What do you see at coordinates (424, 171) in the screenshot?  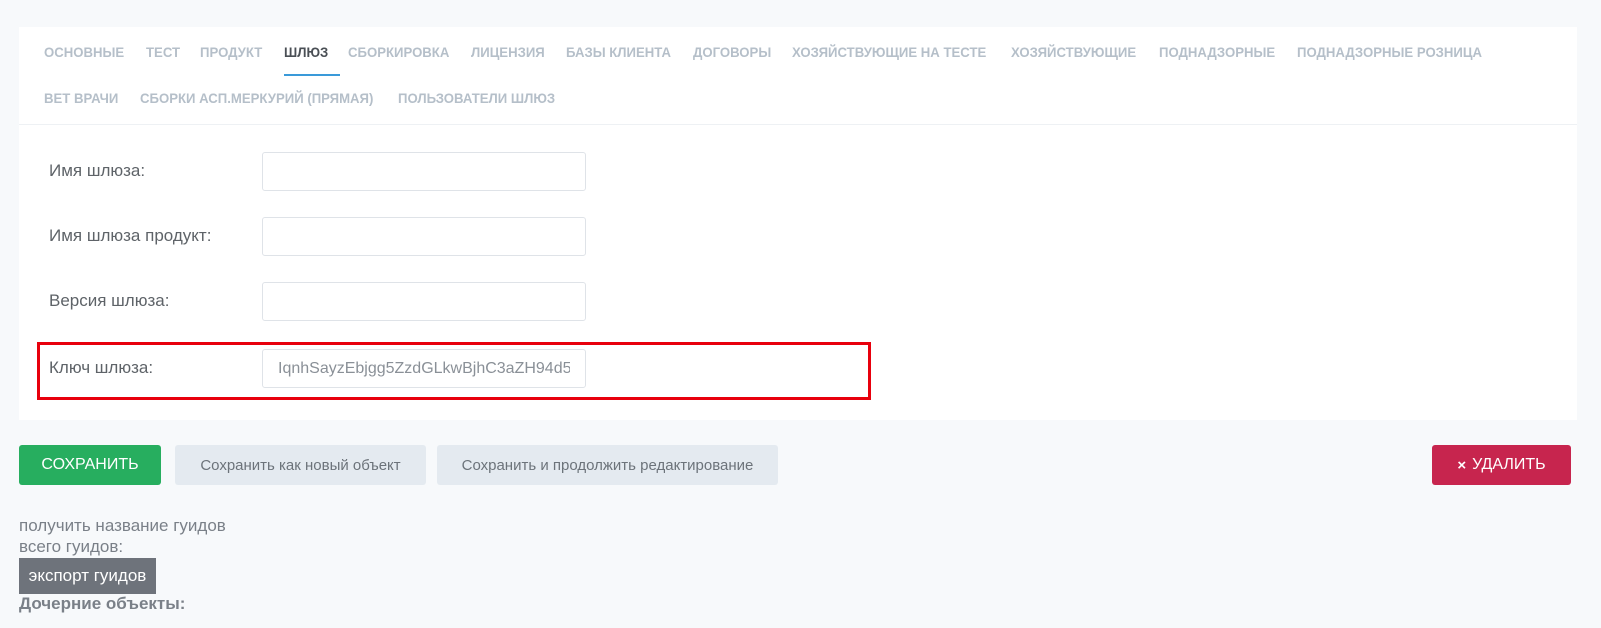 I see `gateway-name-input` at bounding box center [424, 171].